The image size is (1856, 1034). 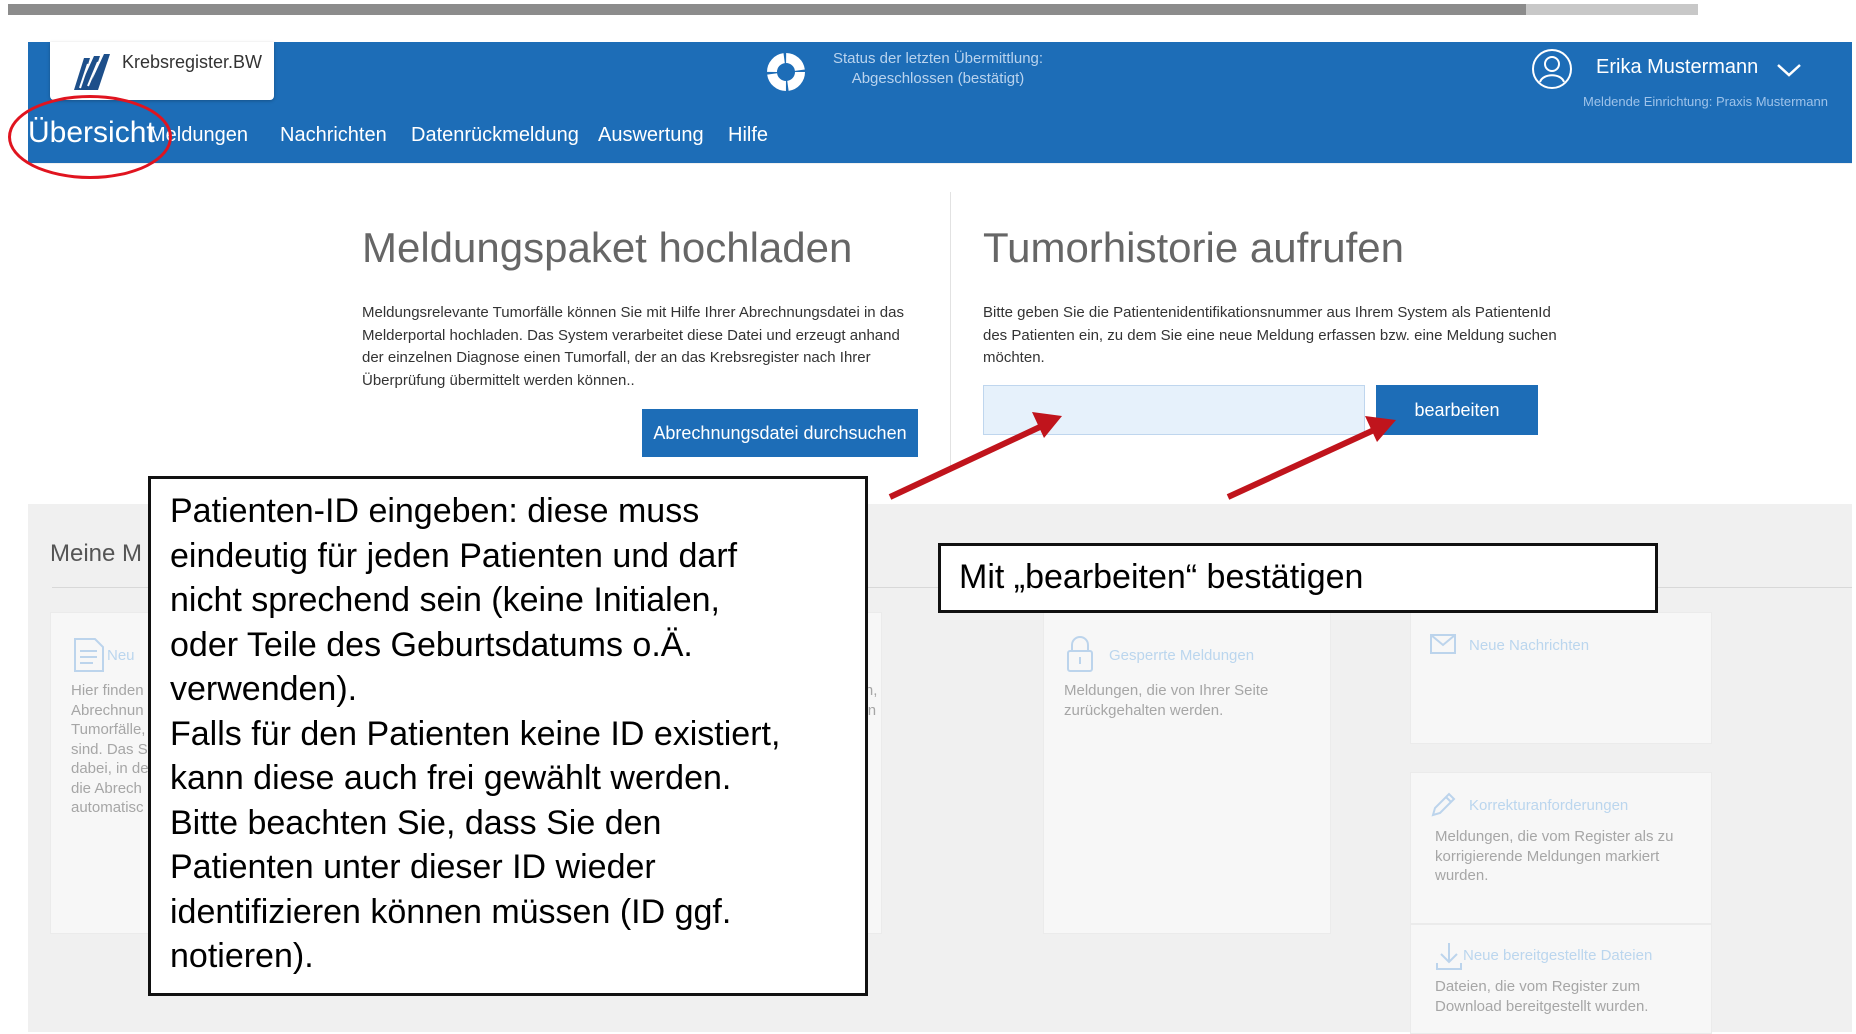 What do you see at coordinates (1182, 655) in the screenshot?
I see `card-locked-title: Gesperrte Meldungen` at bounding box center [1182, 655].